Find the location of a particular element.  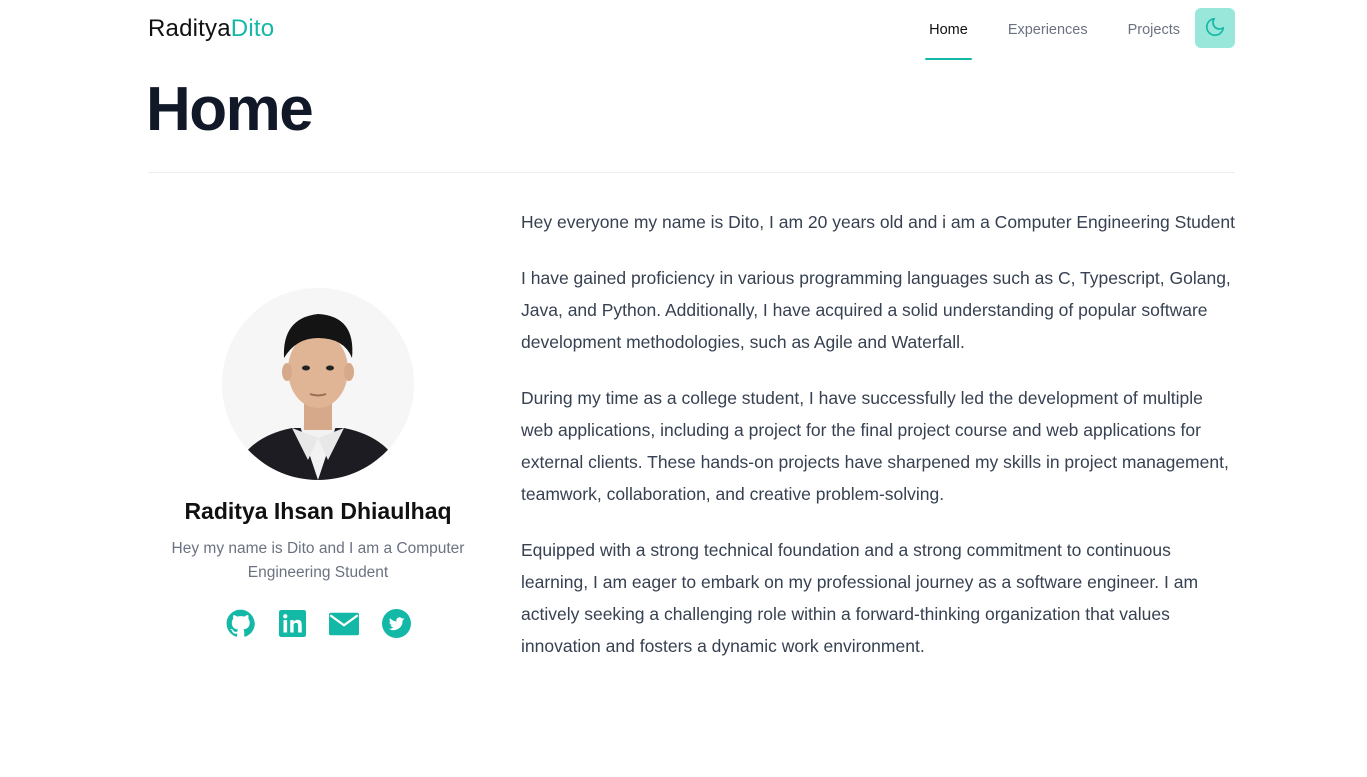

mail-icon is located at coordinates (344, 626).